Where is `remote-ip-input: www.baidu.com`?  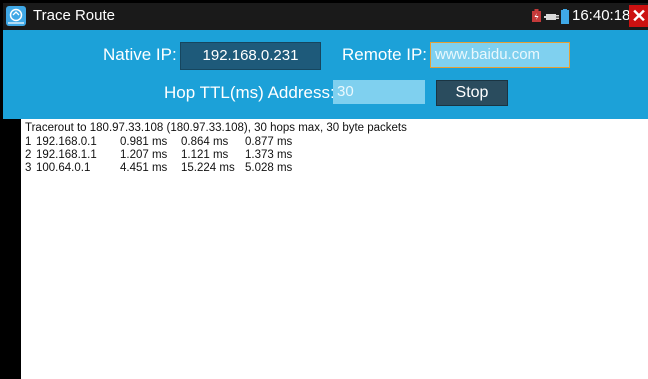
remote-ip-input: www.baidu.com is located at coordinates (500, 55).